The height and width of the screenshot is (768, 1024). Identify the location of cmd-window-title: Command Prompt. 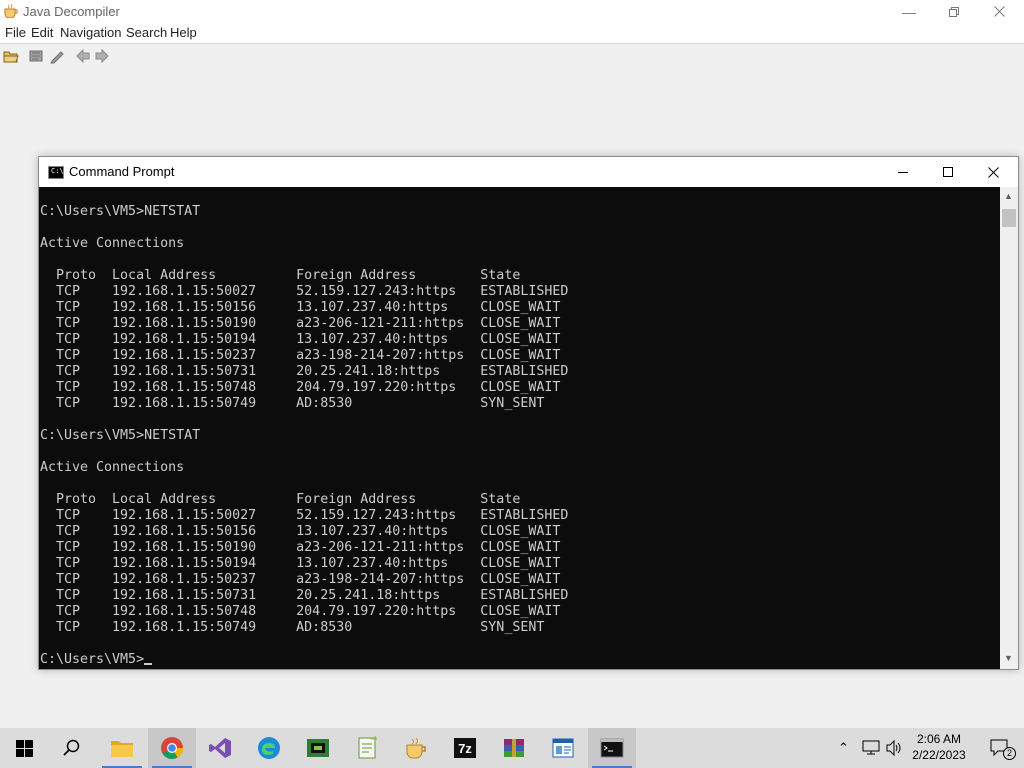
(122, 171).